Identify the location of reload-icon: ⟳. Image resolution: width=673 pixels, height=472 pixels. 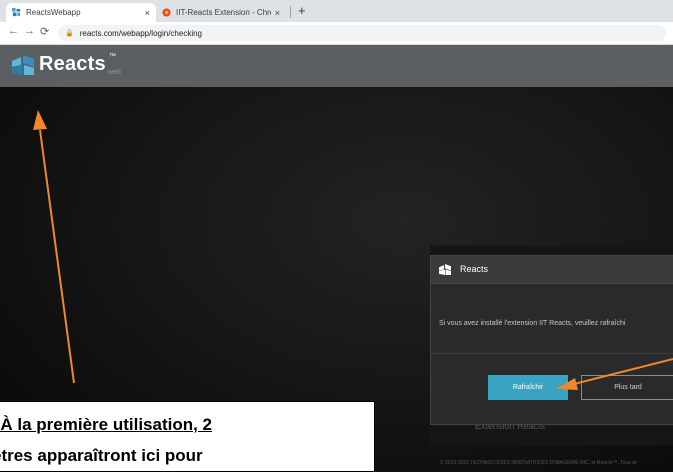
(44, 31).